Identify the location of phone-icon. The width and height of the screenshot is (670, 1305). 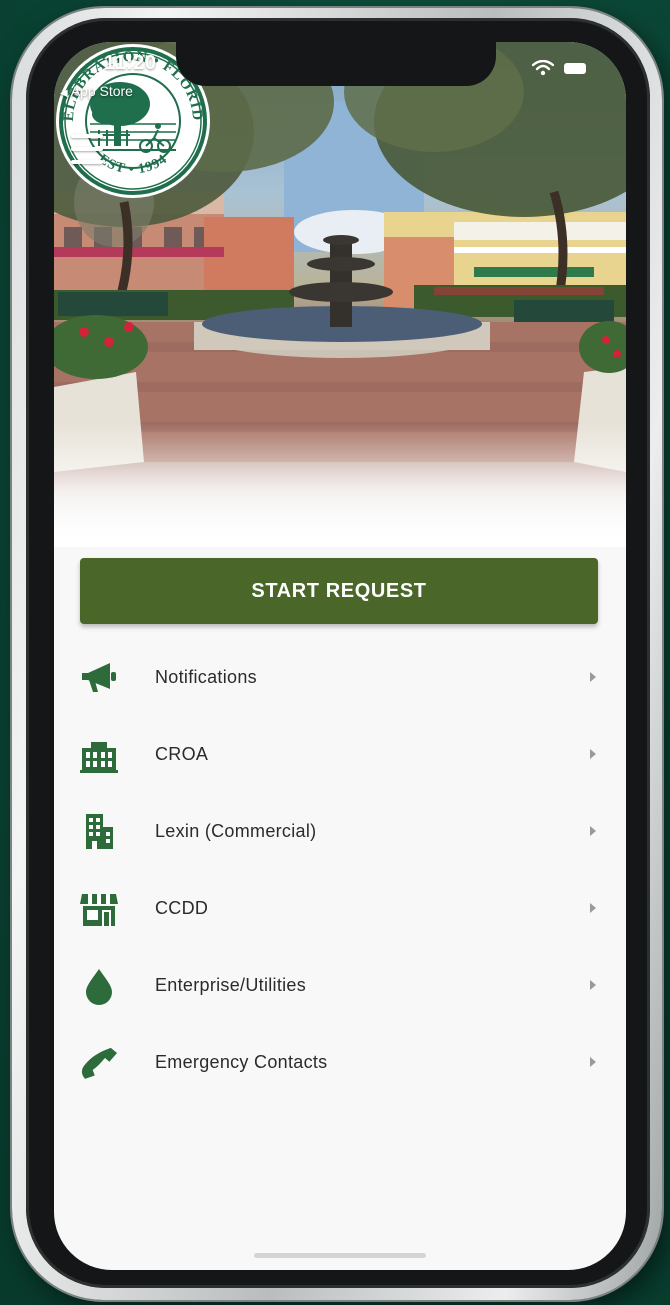
(99, 1063).